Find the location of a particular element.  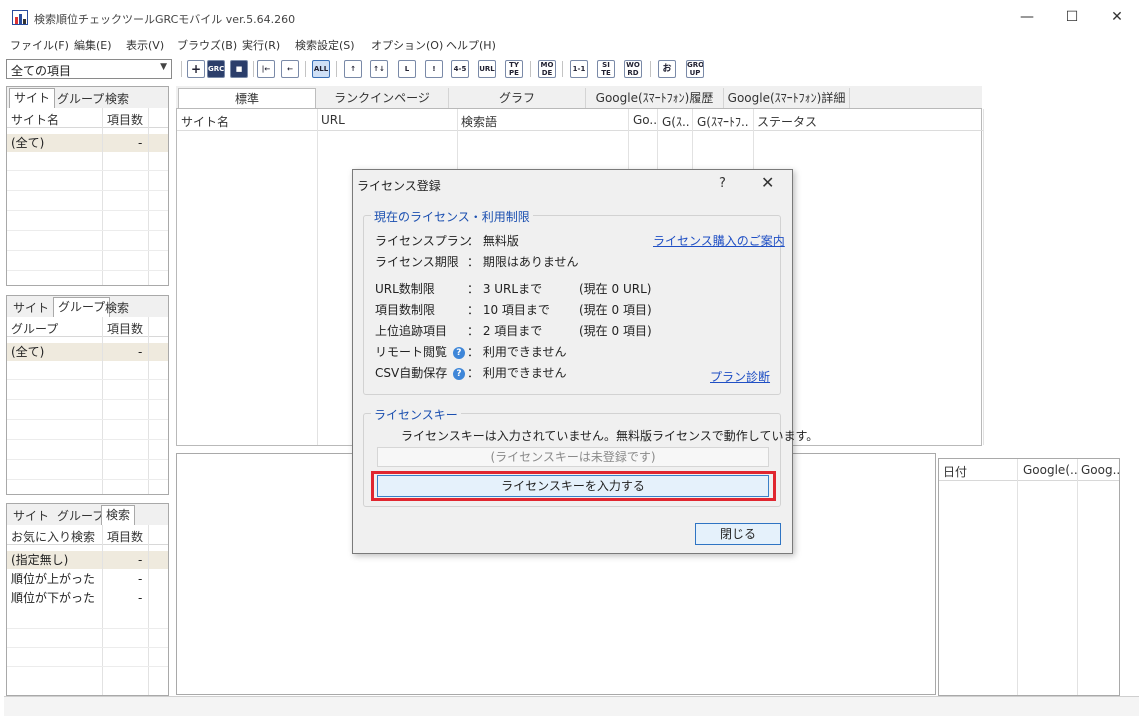

col-url: URL is located at coordinates (333, 120).